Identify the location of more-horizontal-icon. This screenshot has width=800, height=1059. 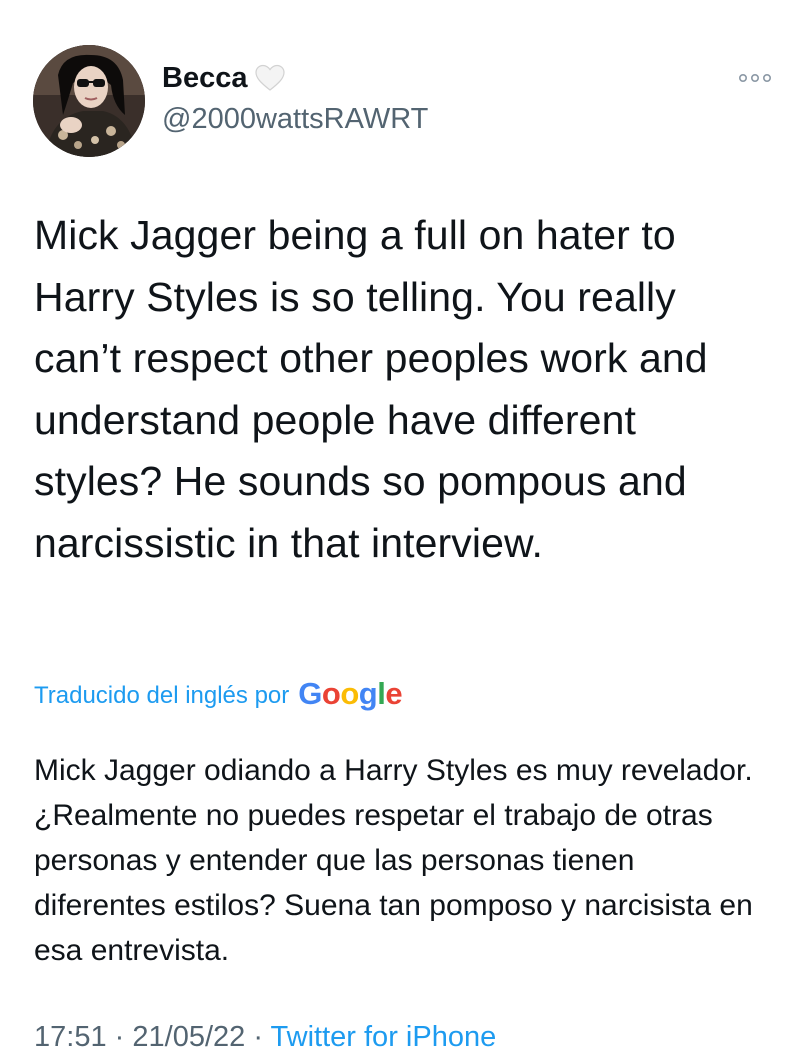
(755, 78).